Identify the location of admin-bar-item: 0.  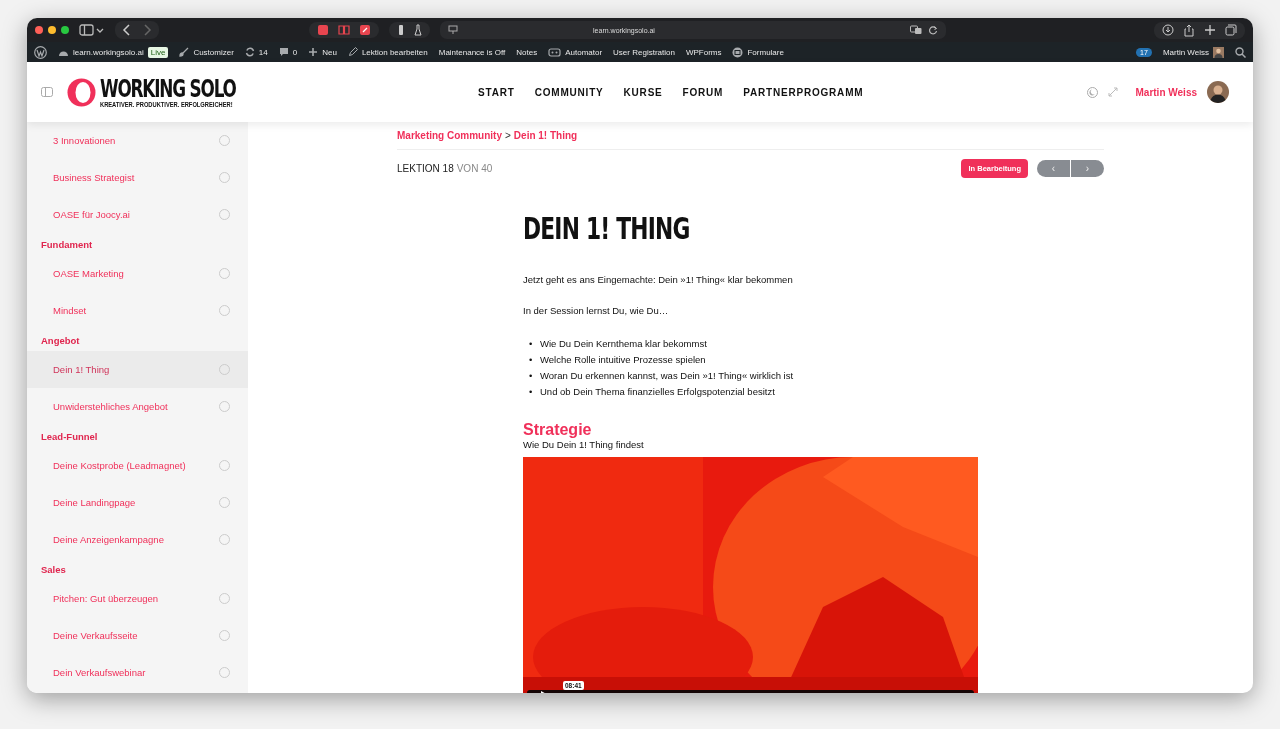
(288, 52).